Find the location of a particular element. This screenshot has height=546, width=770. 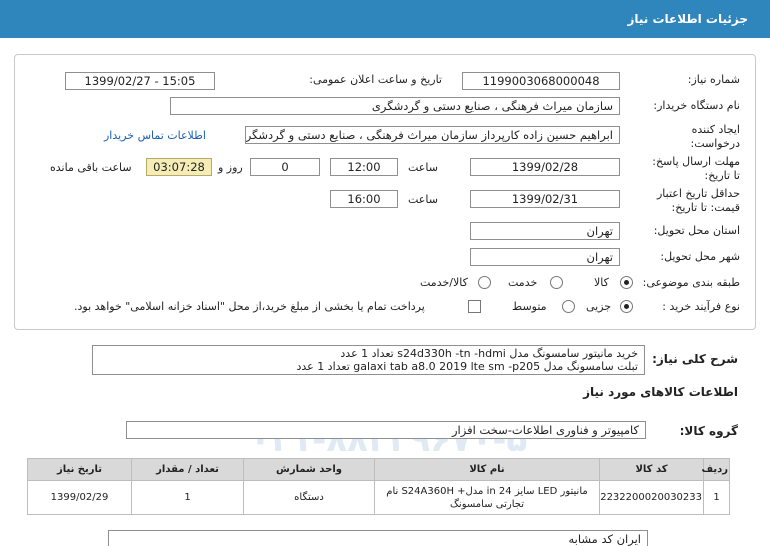

col-header-row: ردیف is located at coordinates (715, 469).